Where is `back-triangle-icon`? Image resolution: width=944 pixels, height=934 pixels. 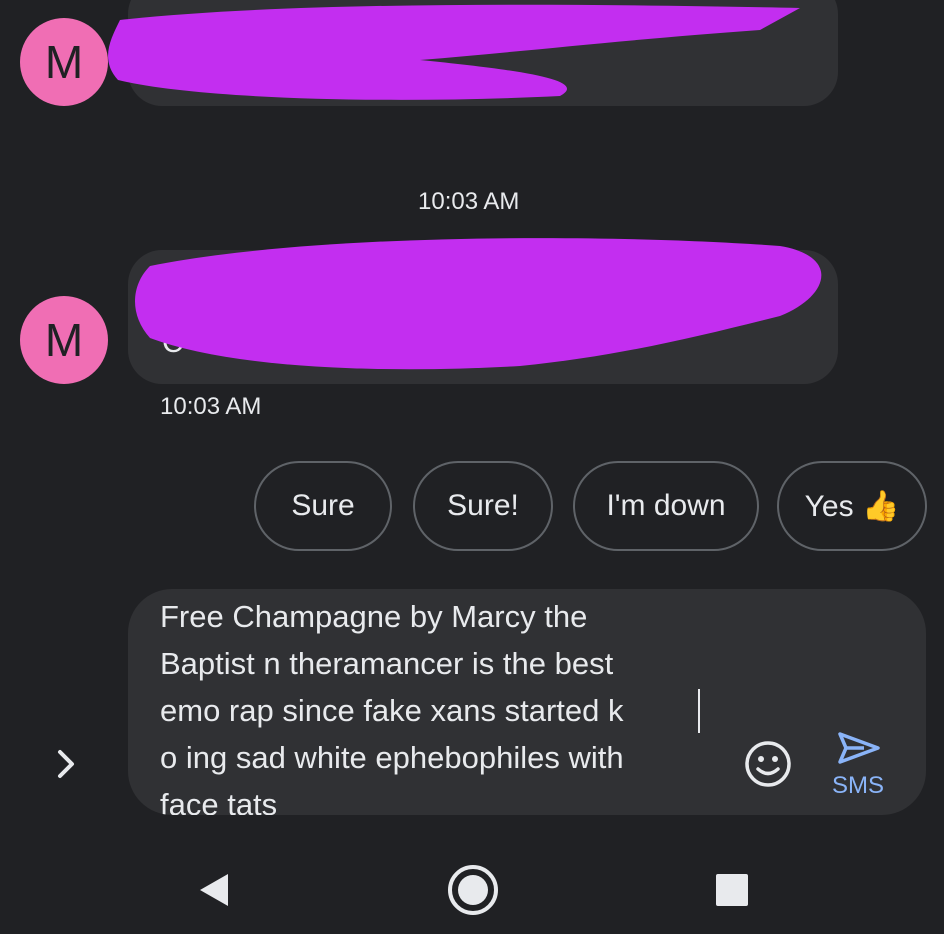
back-triangle-icon is located at coordinates (214, 890).